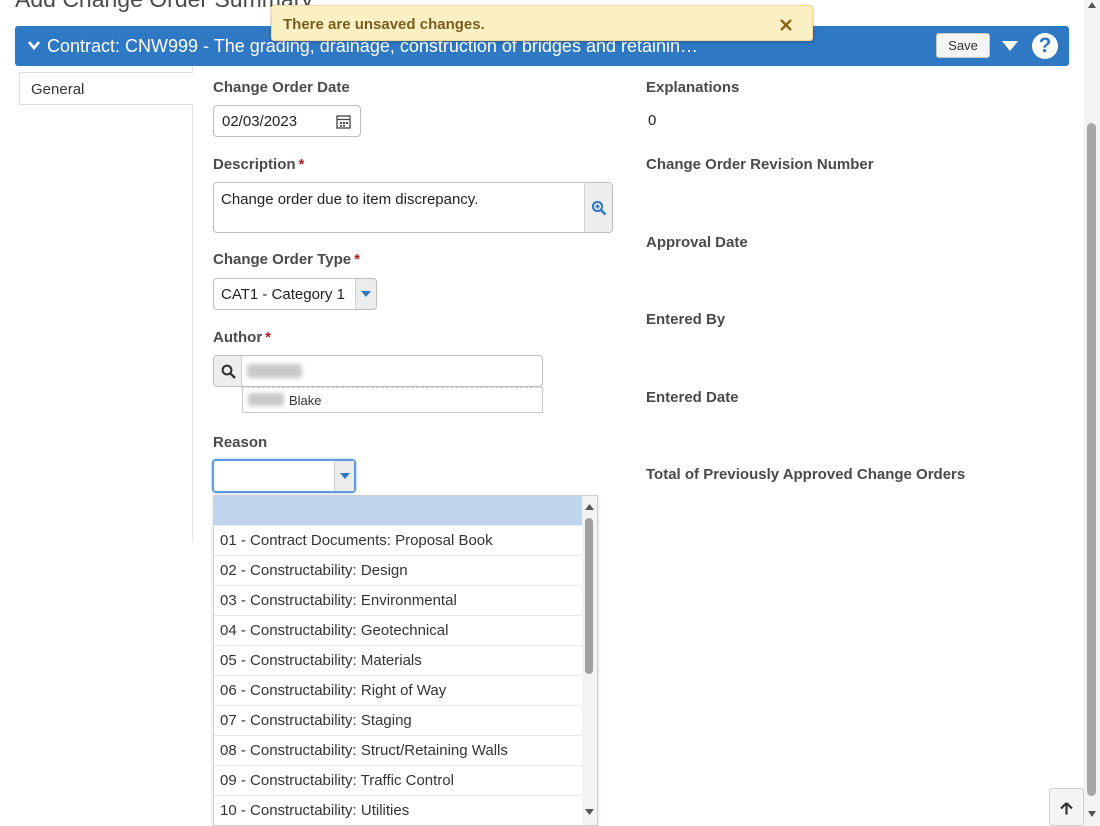  I want to click on change-order-date-field: 02/03/2023, so click(287, 121).